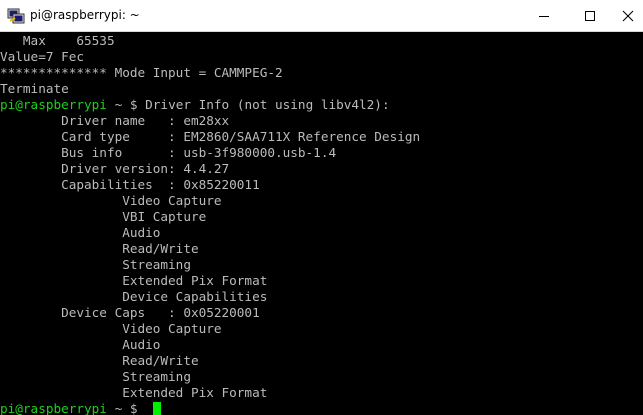 This screenshot has height=415, width=643. I want to click on terminal-line: Value=7 Fec, so click(42, 56).